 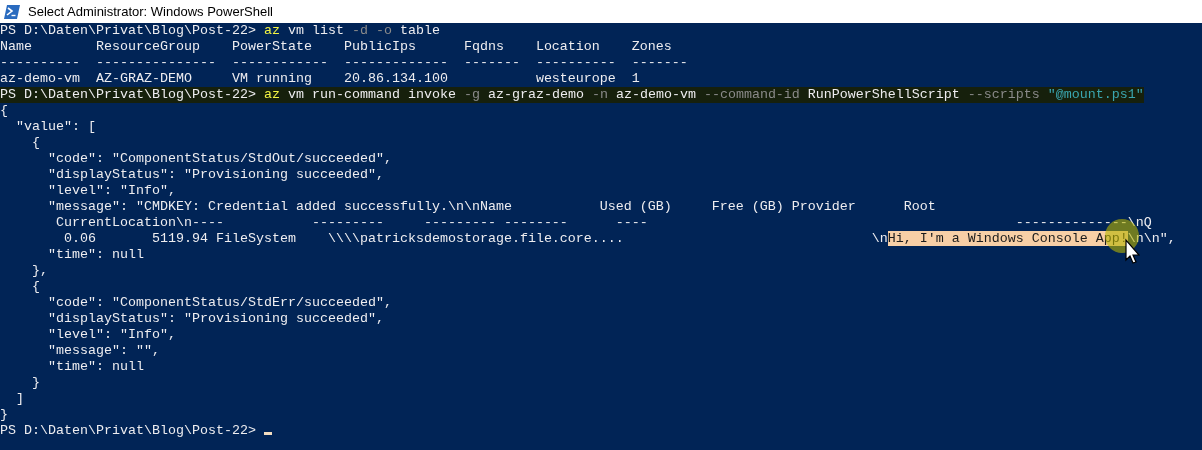 I want to click on console-text: "message": "",, so click(x=103, y=350).